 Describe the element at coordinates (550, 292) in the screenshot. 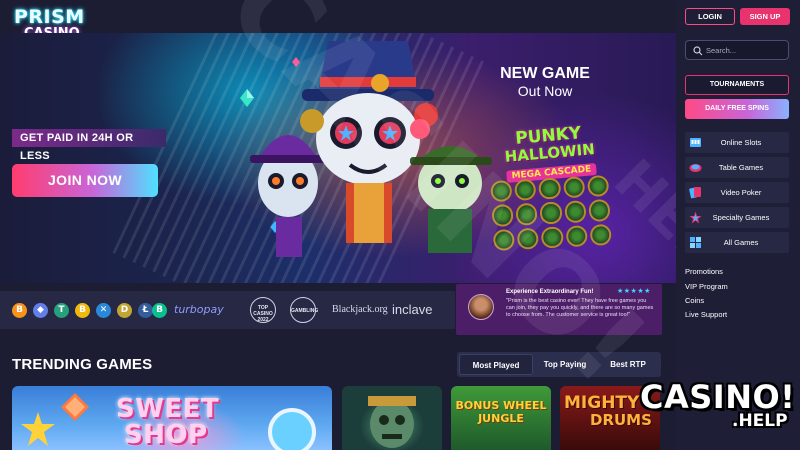

I see `testimonial-title: Experience Extraordinary Fun!` at that location.